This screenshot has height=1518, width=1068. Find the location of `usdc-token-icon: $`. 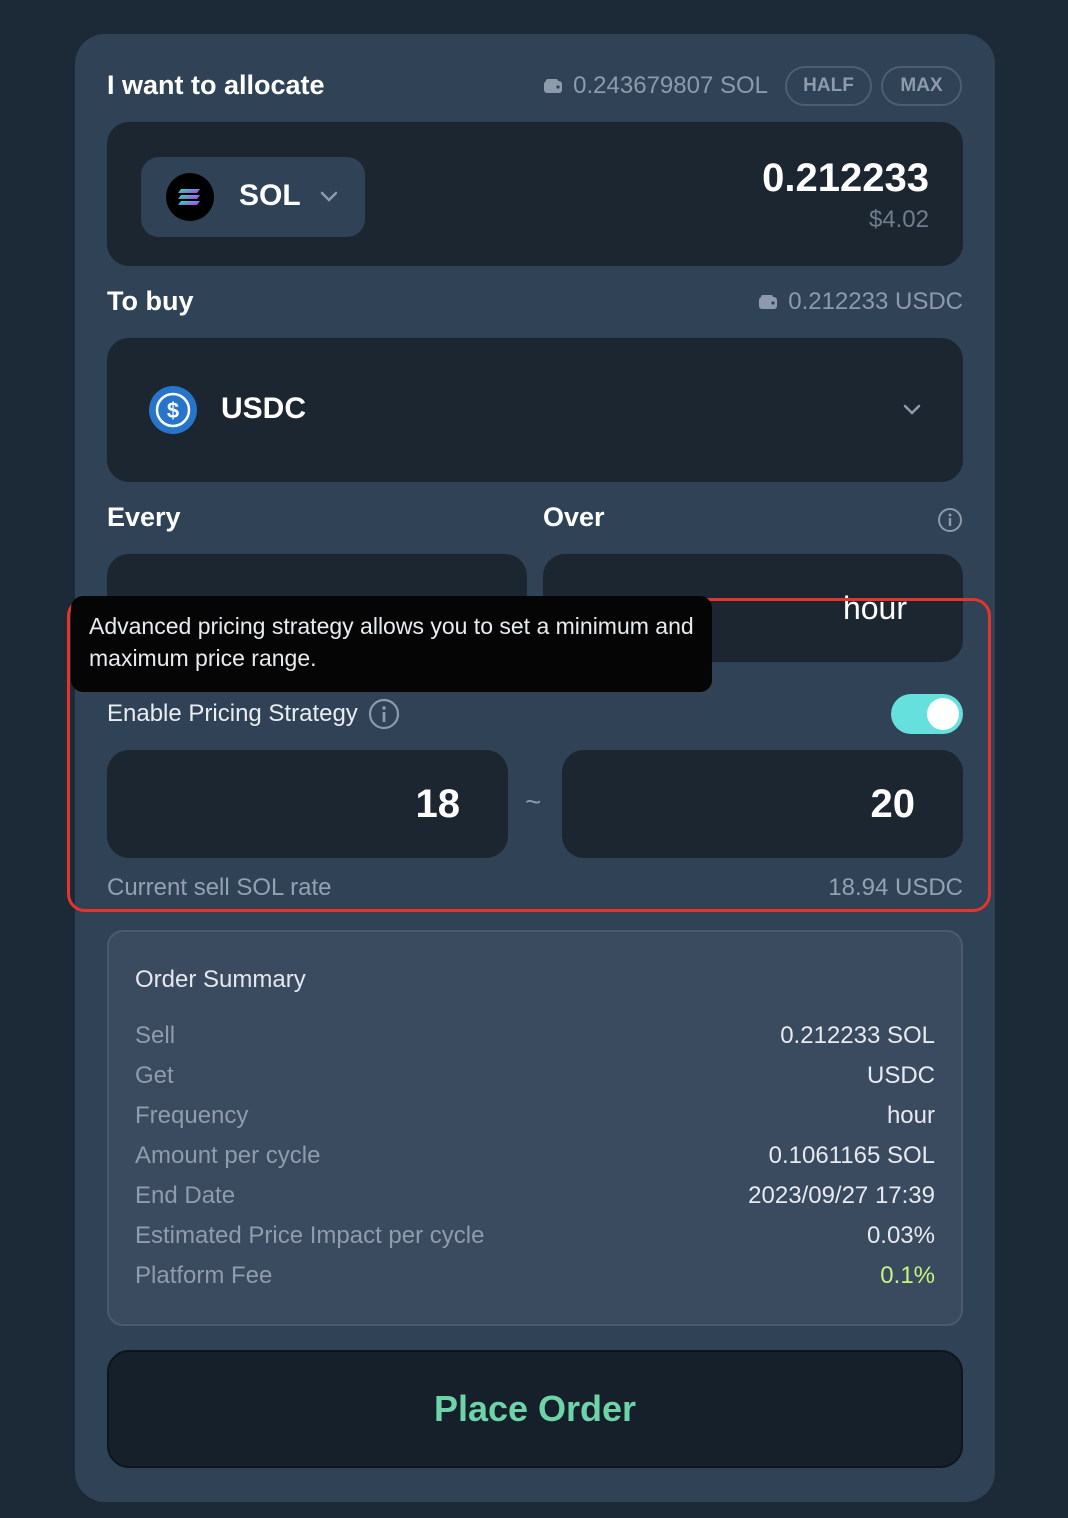

usdc-token-icon: $ is located at coordinates (173, 410).